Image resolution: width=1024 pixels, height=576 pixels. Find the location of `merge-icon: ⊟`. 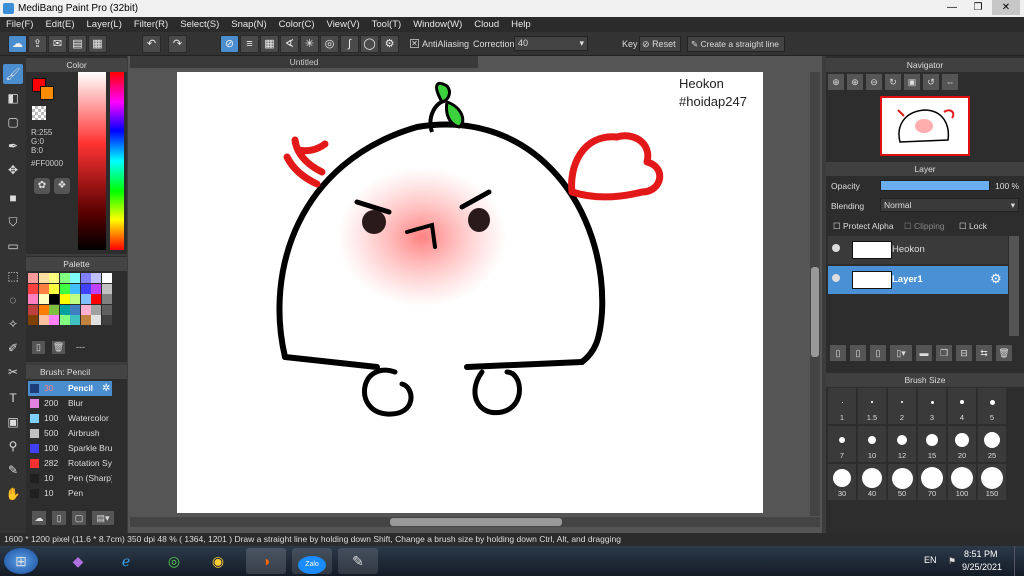

merge-icon: ⊟ is located at coordinates (964, 353).